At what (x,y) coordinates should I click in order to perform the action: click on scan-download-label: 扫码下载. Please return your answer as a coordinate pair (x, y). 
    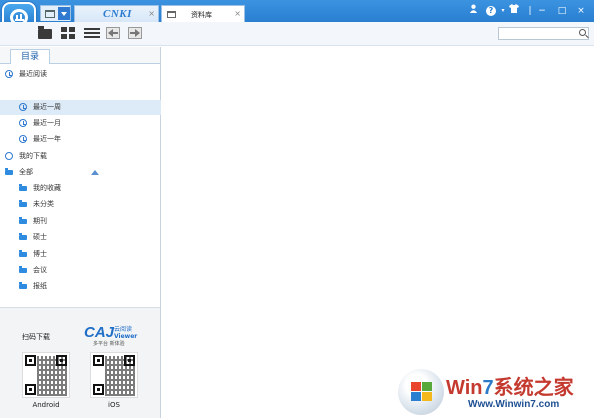
    Looking at the image, I should click on (36, 337).